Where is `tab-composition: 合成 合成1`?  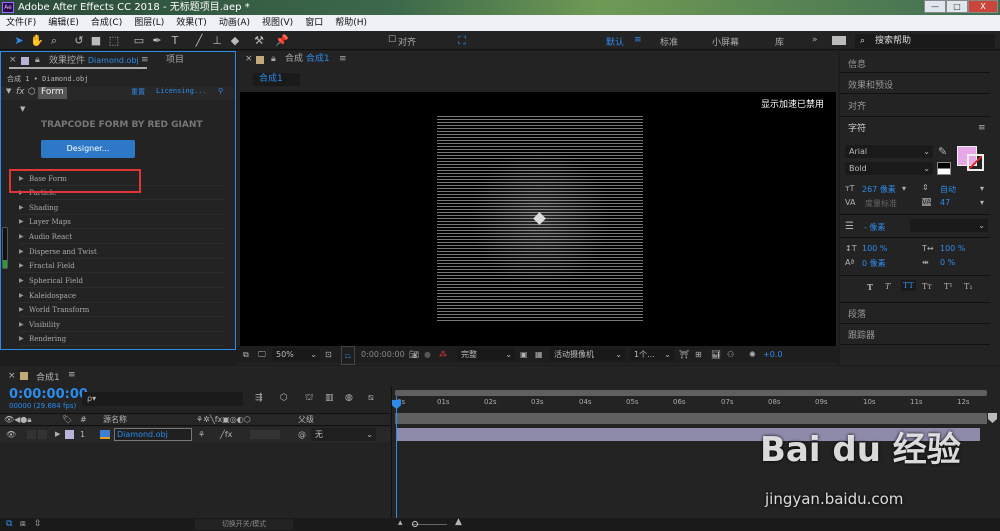
tab-composition: 合成 合成1 is located at coordinates (307, 59).